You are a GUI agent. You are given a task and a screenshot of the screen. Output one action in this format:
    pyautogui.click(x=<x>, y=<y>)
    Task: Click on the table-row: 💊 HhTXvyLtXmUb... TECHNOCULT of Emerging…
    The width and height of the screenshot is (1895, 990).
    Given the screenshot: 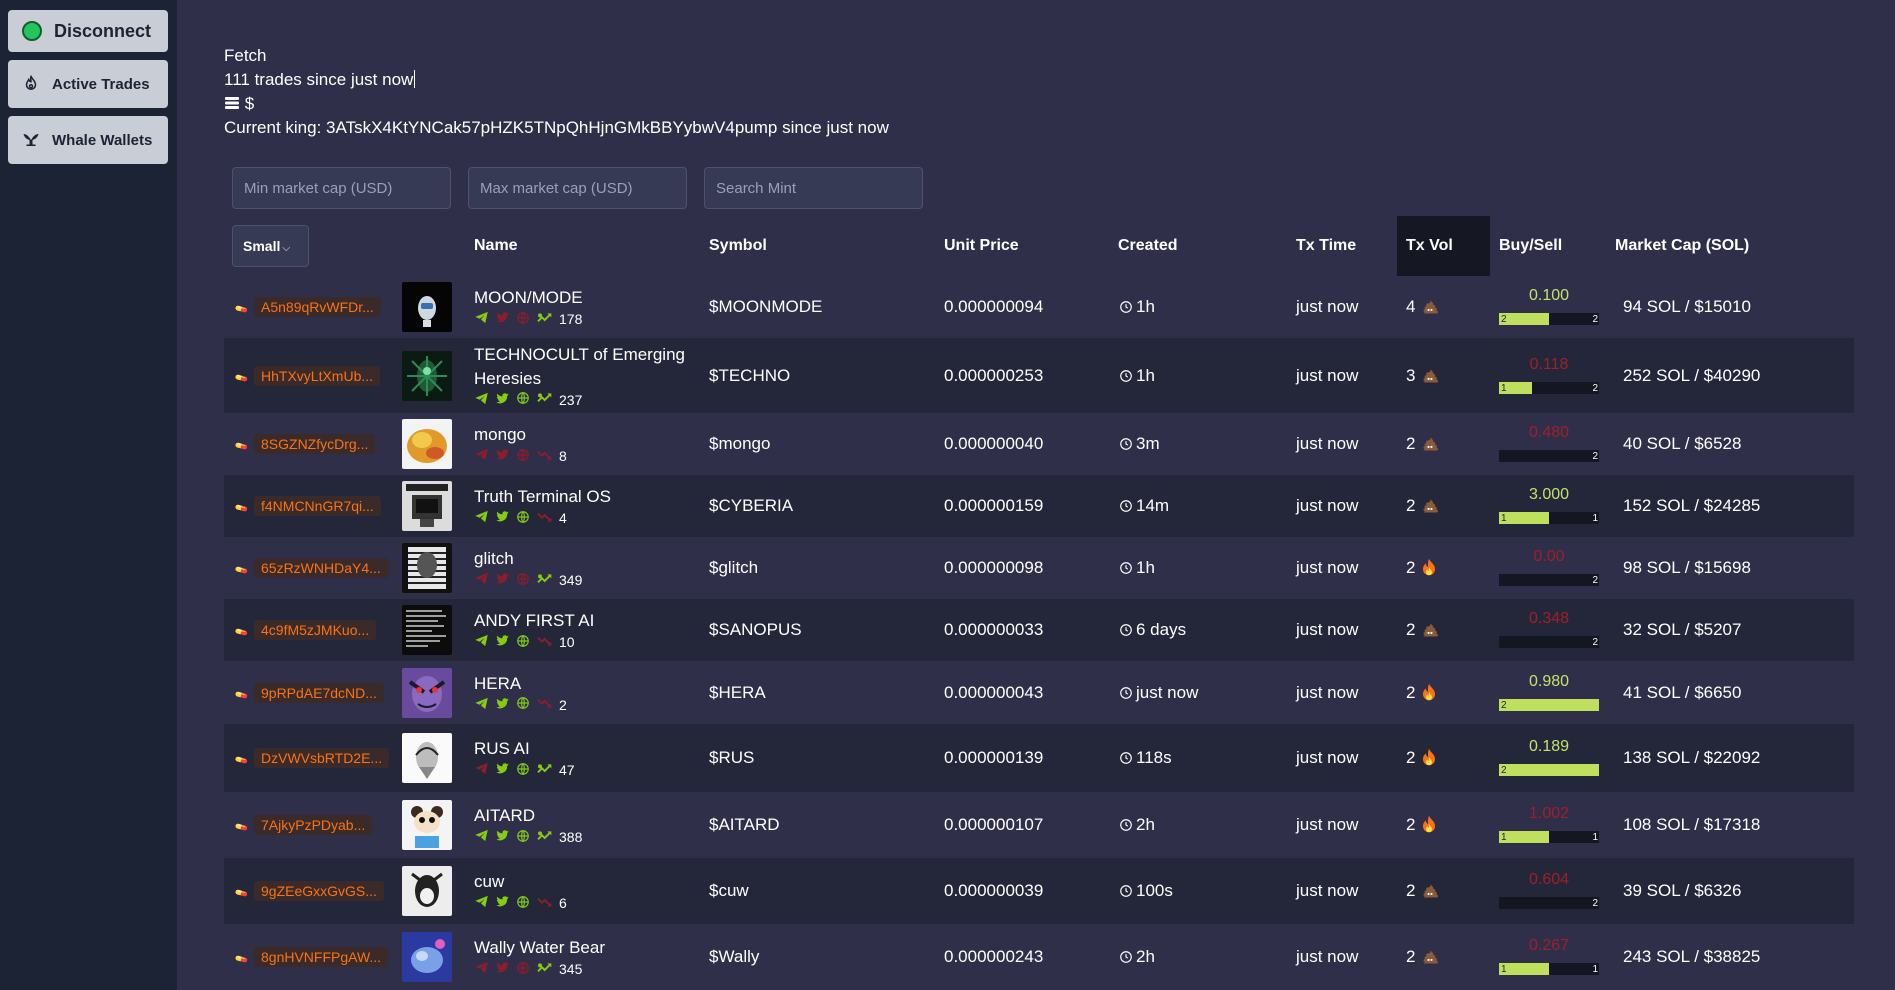 What is the action you would take?
    pyautogui.click(x=1039, y=375)
    